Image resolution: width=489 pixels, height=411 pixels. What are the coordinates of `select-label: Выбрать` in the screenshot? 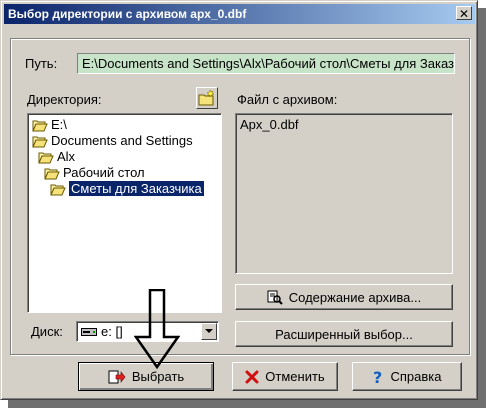 It's located at (158, 376).